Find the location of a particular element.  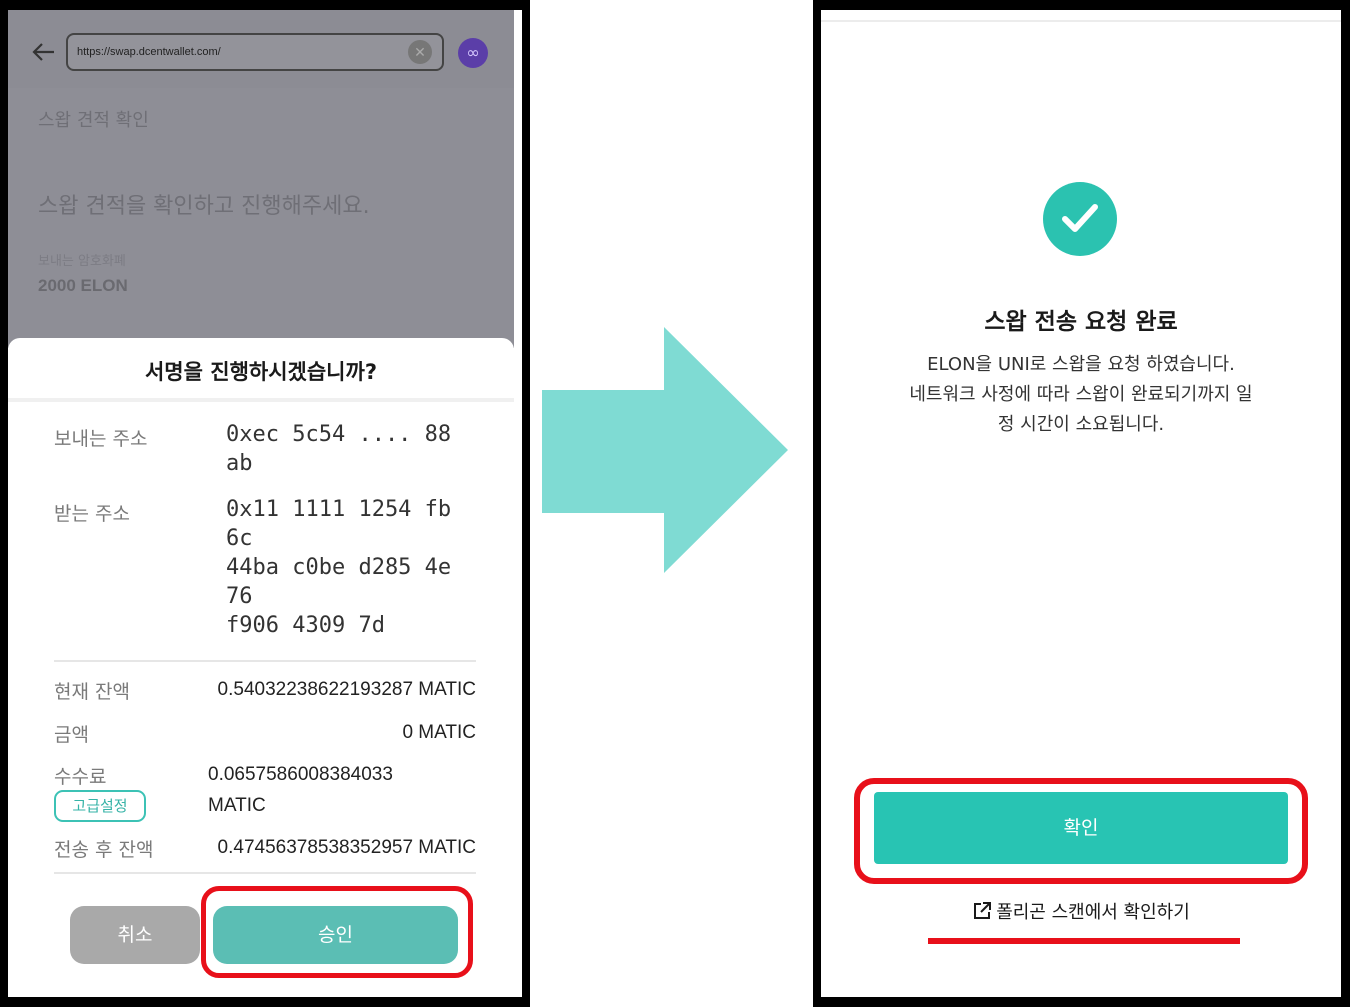

highlight-link-underline is located at coordinates (1084, 941).